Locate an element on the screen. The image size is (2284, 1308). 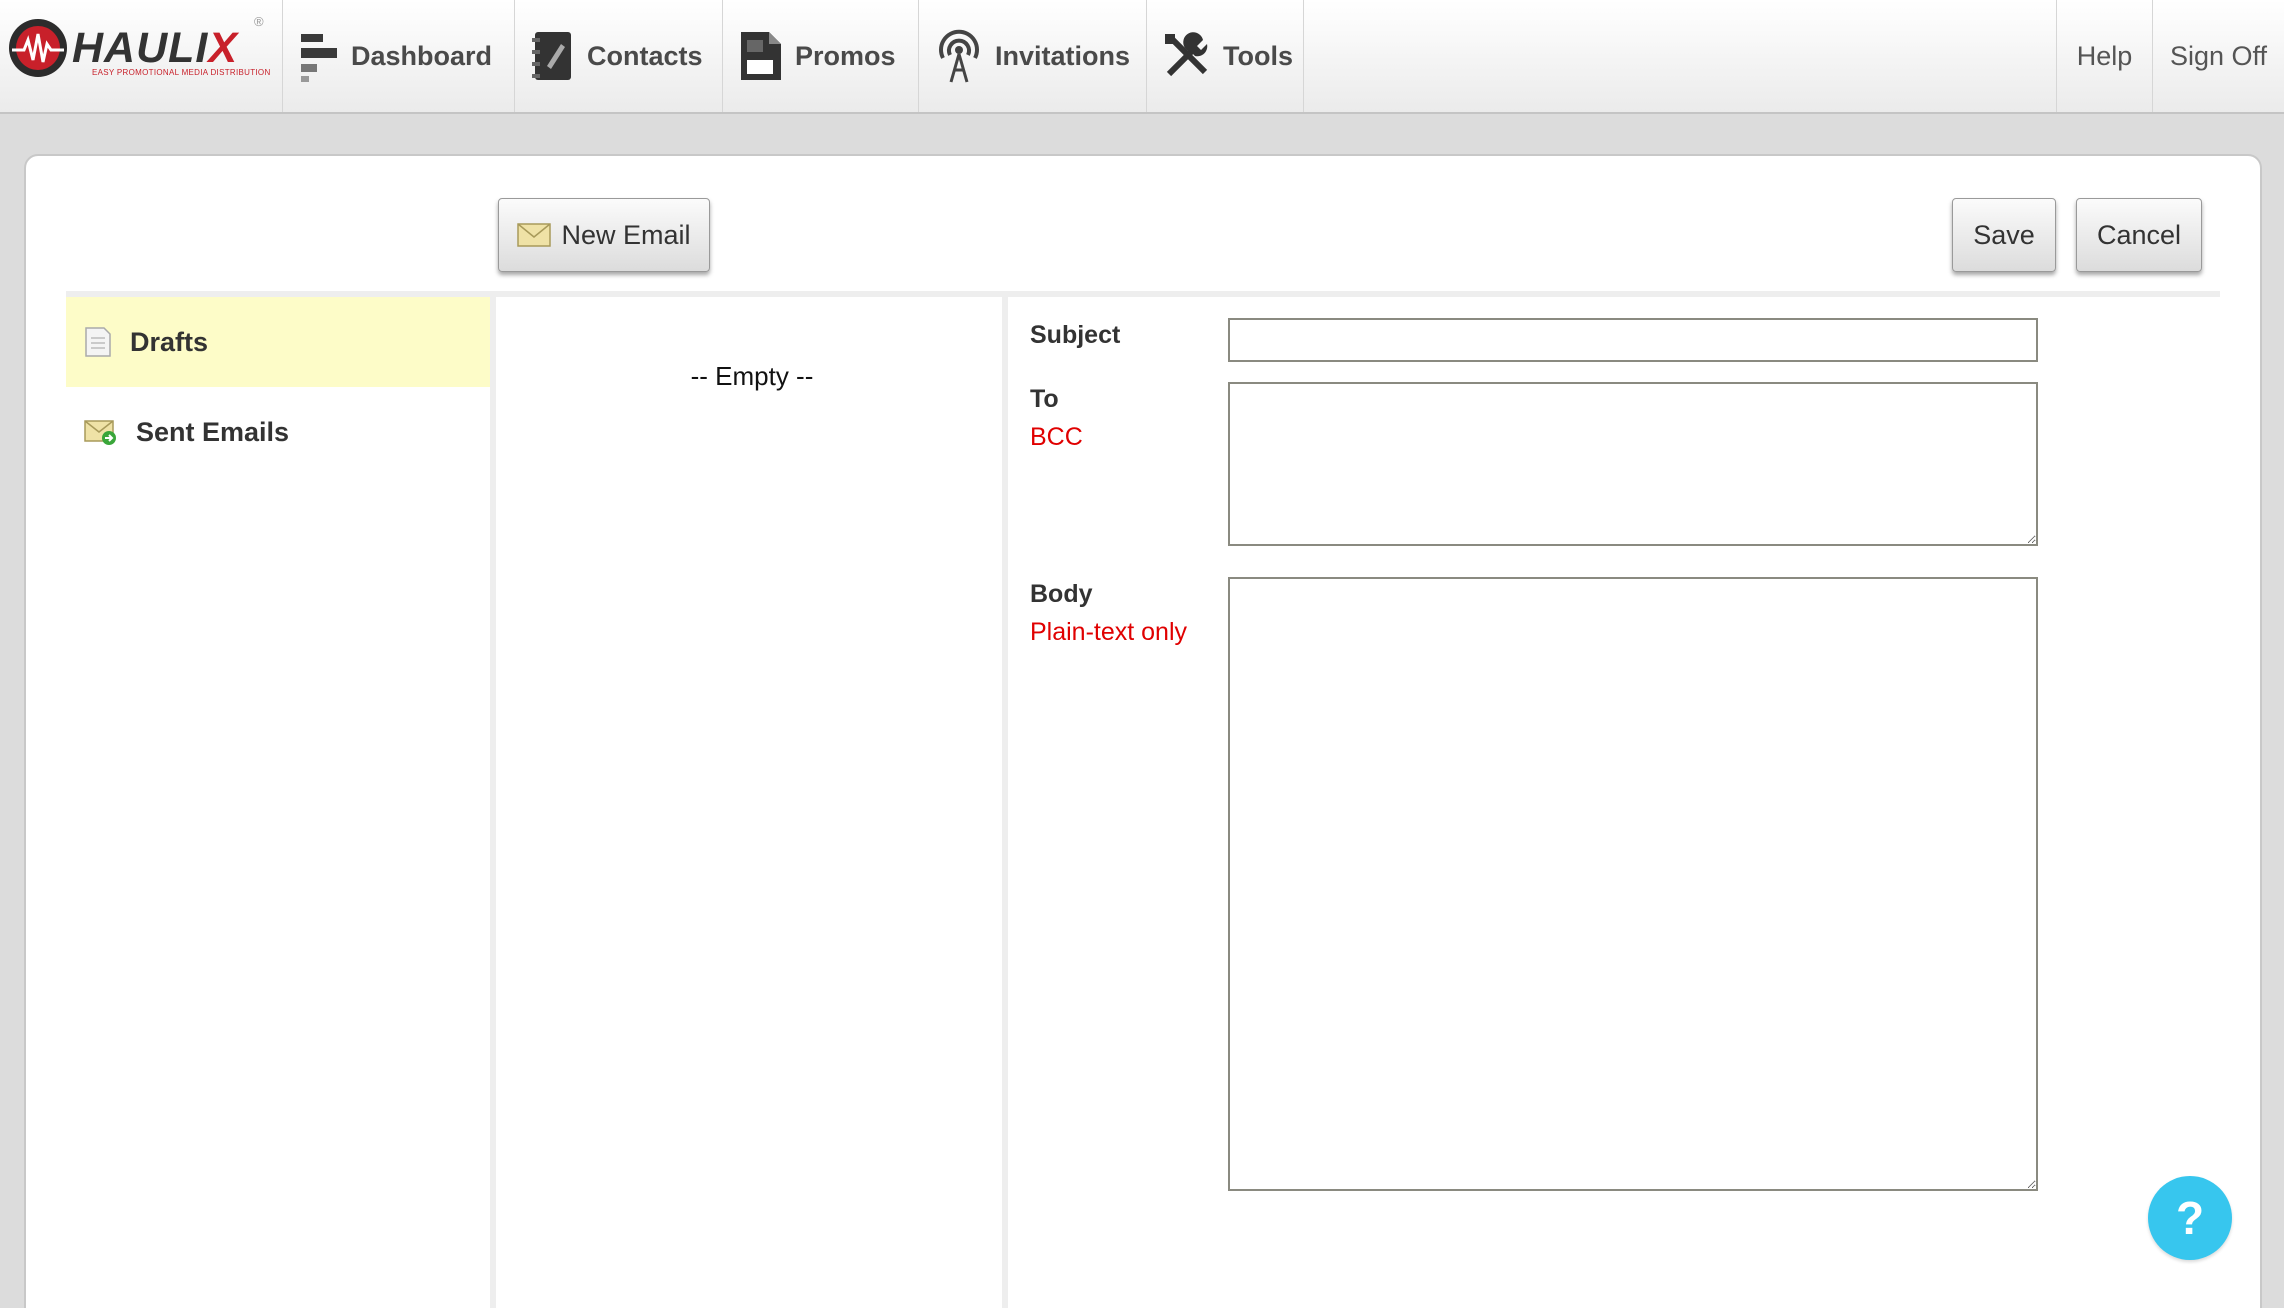
nav-invitations: Invitations is located at coordinates (1032, 56).